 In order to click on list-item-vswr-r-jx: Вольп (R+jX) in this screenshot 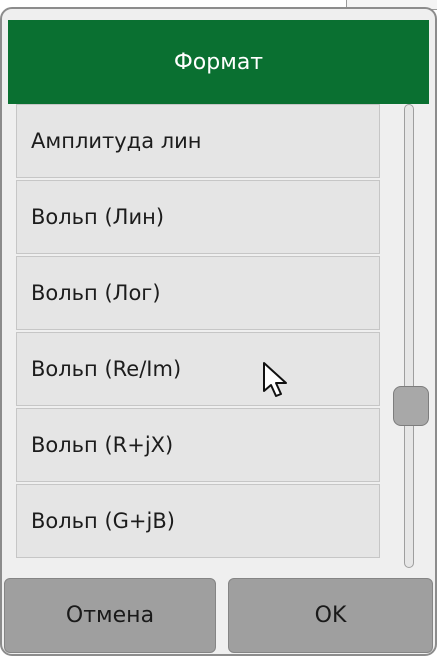, I will do `click(198, 445)`.